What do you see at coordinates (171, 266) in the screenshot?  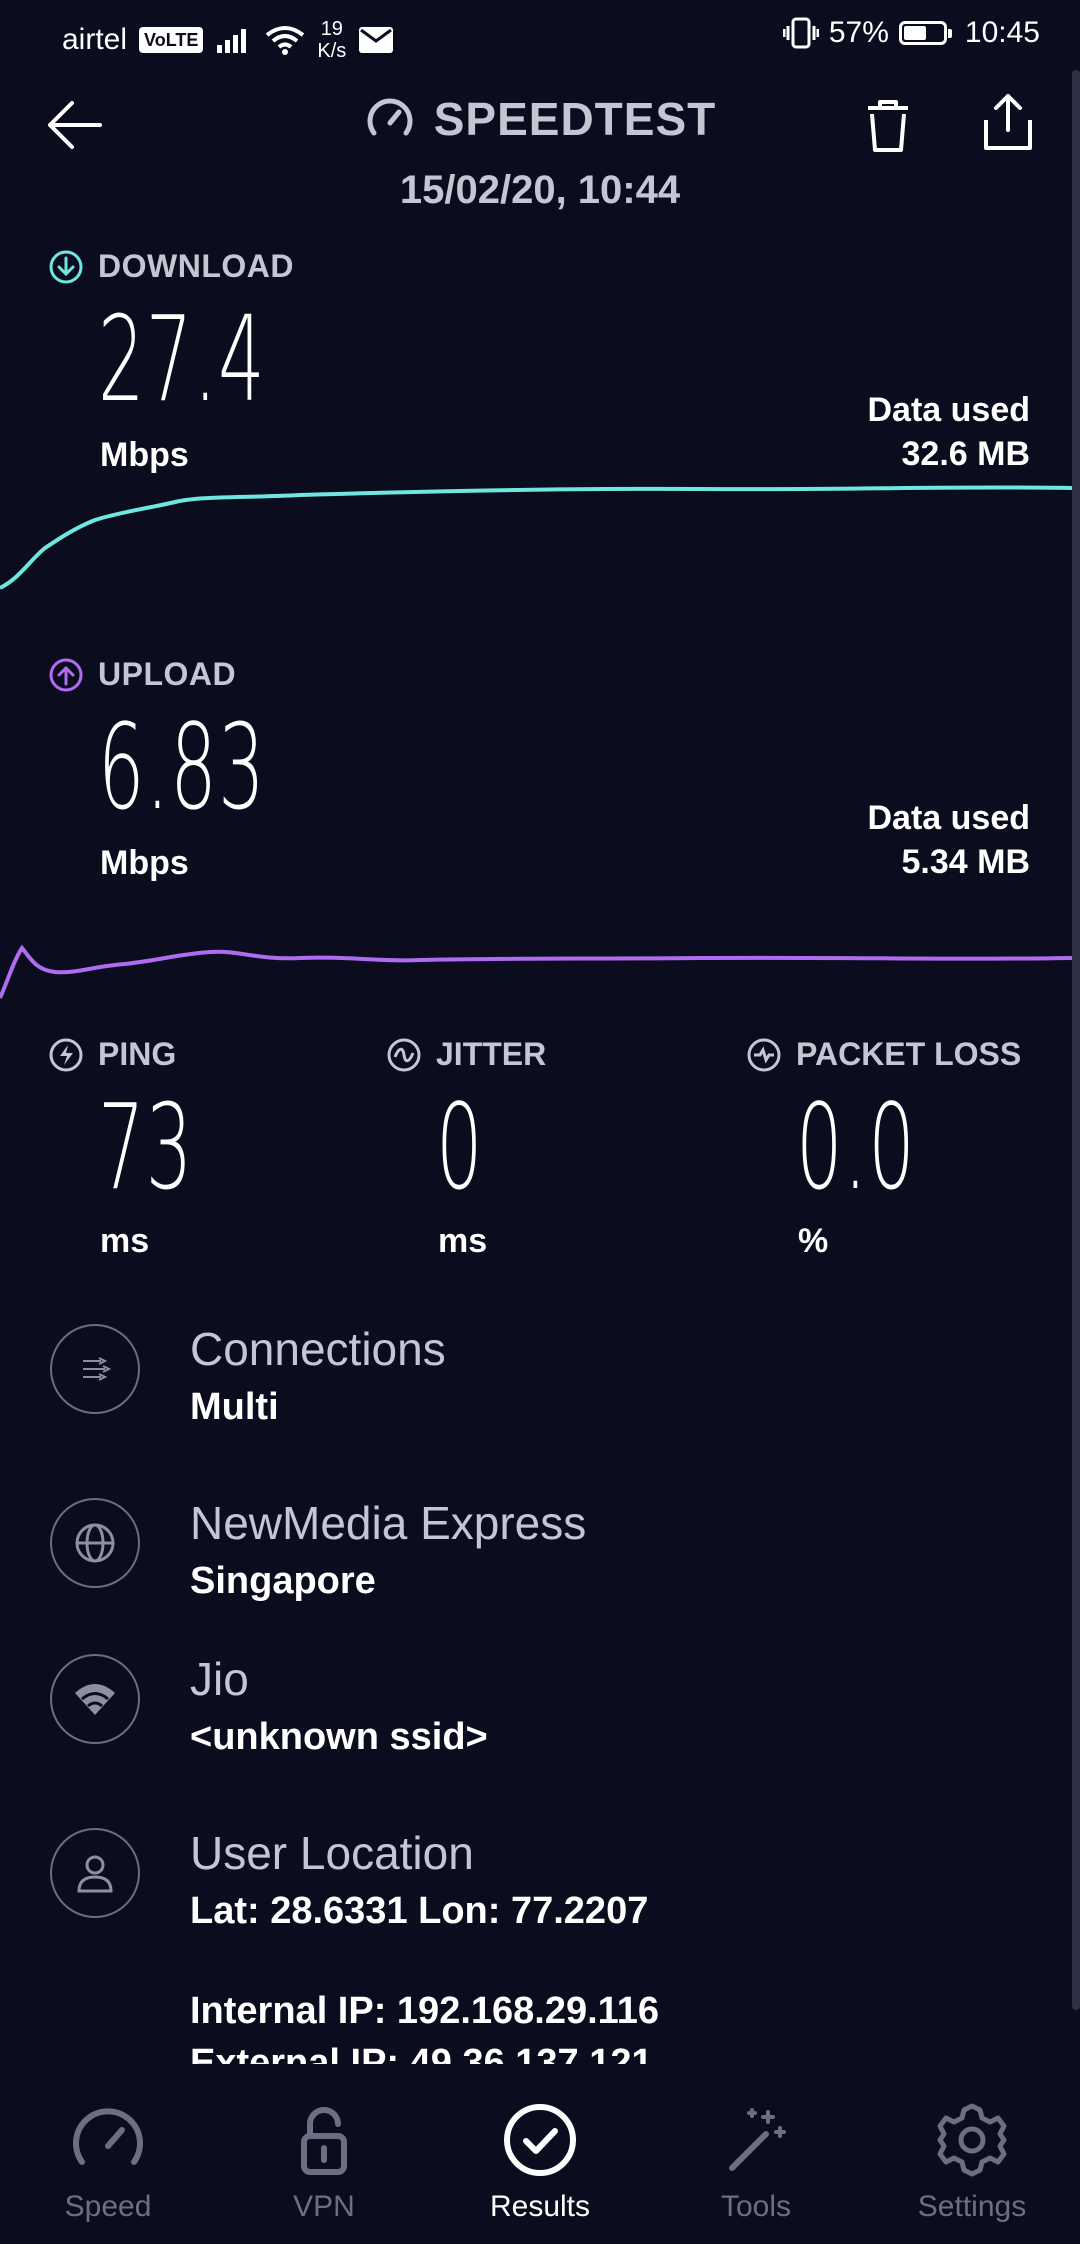 I see `download-label: DOWNLOAD` at bounding box center [171, 266].